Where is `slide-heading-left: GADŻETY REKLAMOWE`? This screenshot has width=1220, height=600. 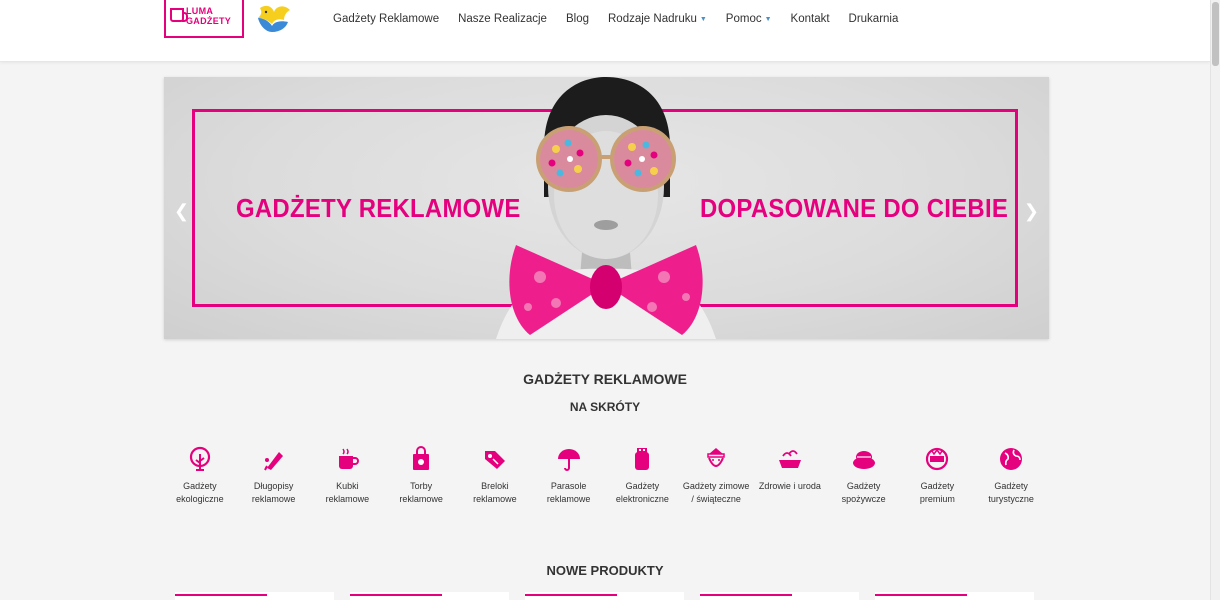
slide-heading-left: GADŻETY REKLAMOWE is located at coordinates (378, 208).